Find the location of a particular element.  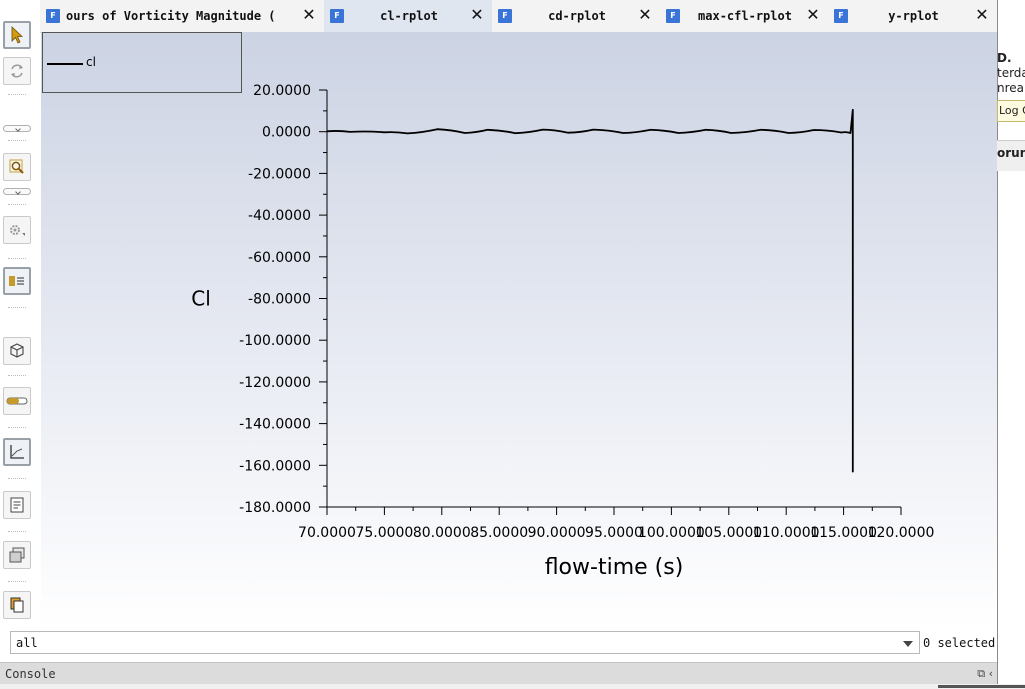

y-tick-label: -40.0000 is located at coordinates (279, 216).